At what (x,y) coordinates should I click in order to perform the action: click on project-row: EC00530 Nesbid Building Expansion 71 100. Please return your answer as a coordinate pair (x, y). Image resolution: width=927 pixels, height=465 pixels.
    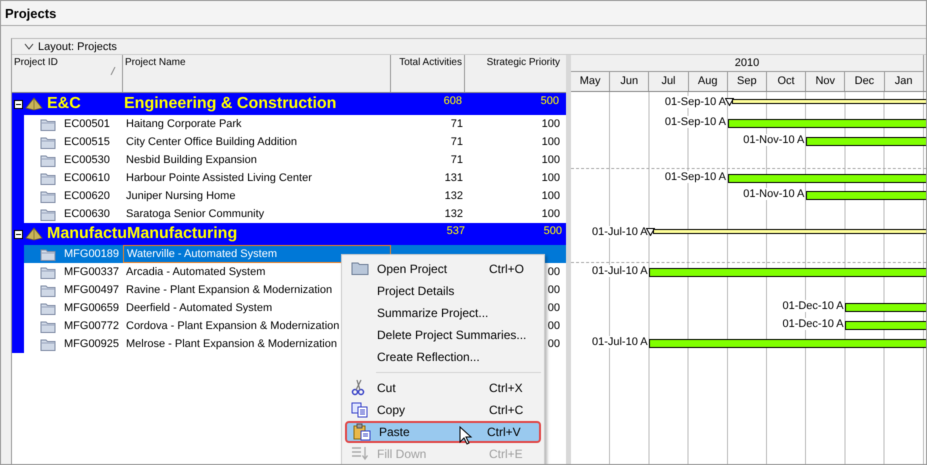
    Looking at the image, I should click on (295, 160).